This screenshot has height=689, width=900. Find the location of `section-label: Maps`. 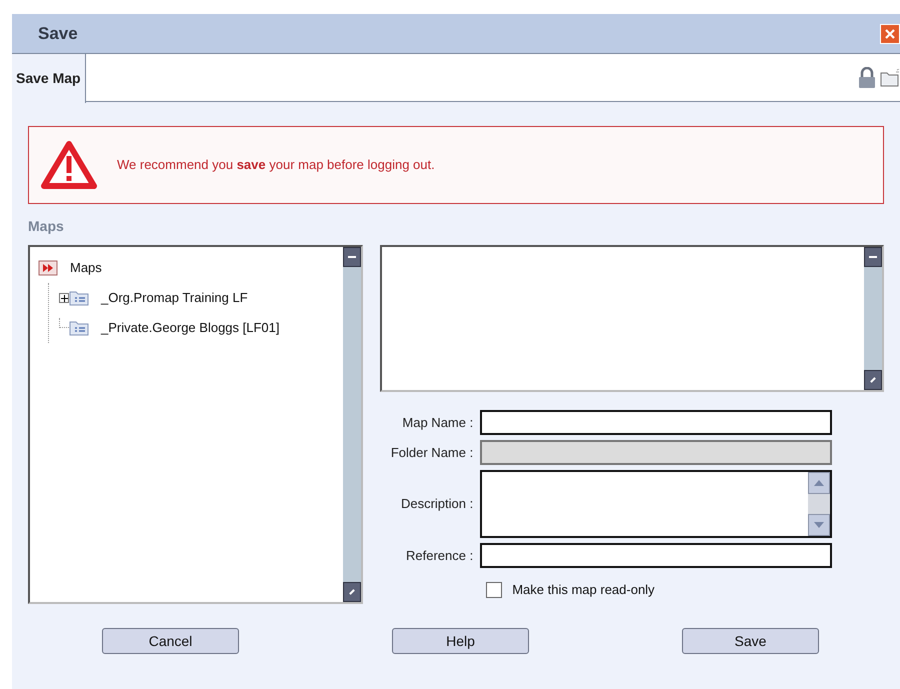

section-label: Maps is located at coordinates (46, 226).